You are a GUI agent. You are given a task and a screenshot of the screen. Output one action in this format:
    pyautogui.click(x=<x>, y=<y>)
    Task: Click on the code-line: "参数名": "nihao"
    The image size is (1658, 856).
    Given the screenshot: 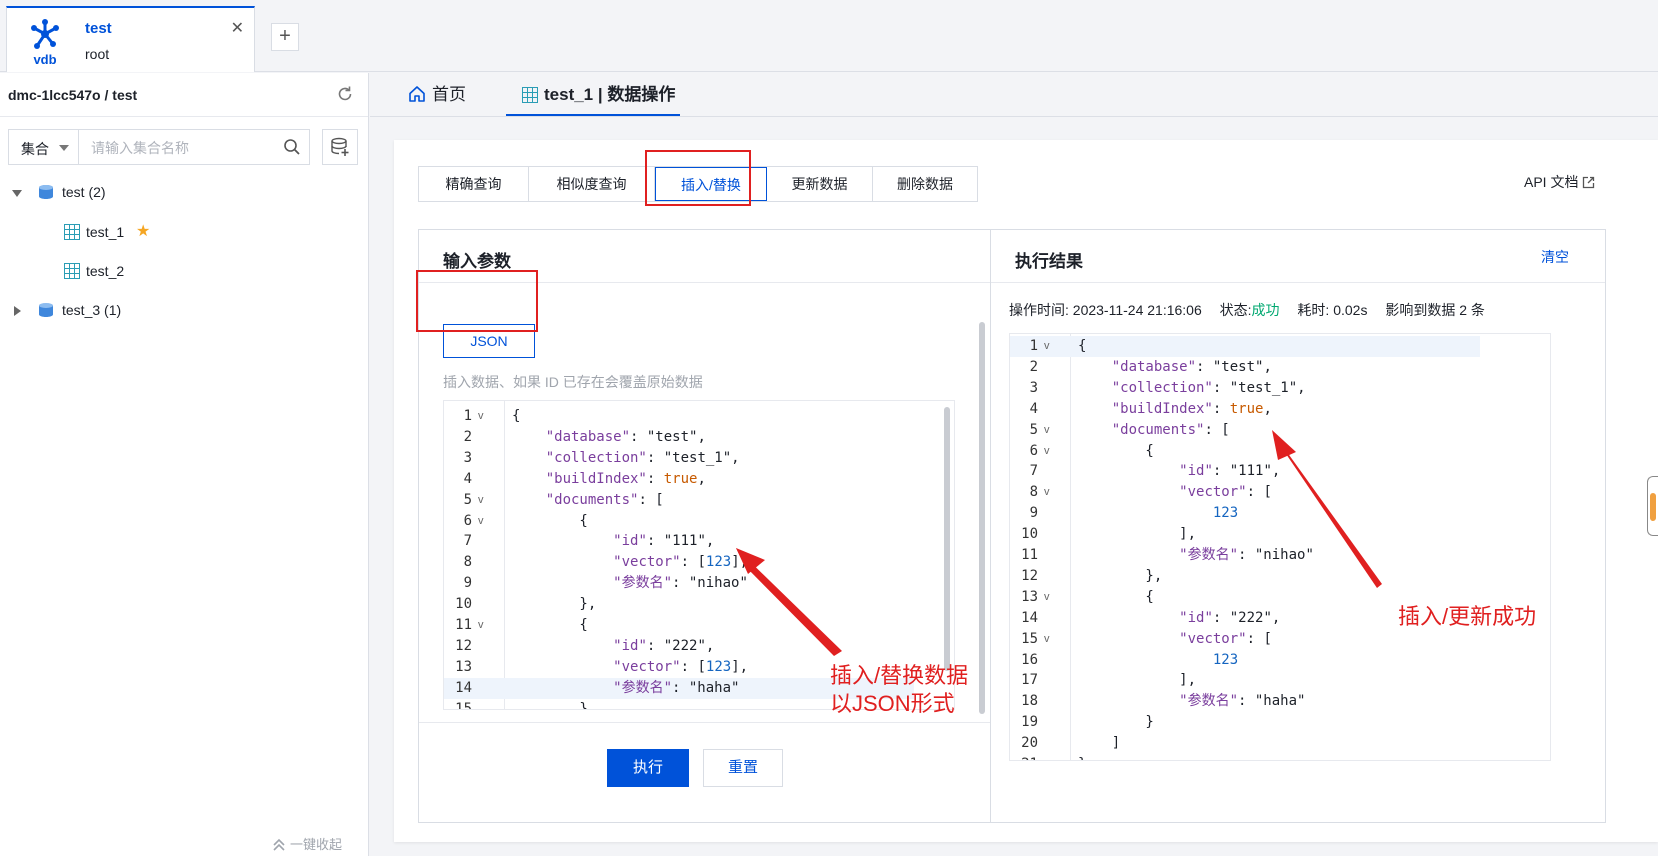 What is the action you would take?
    pyautogui.click(x=680, y=583)
    